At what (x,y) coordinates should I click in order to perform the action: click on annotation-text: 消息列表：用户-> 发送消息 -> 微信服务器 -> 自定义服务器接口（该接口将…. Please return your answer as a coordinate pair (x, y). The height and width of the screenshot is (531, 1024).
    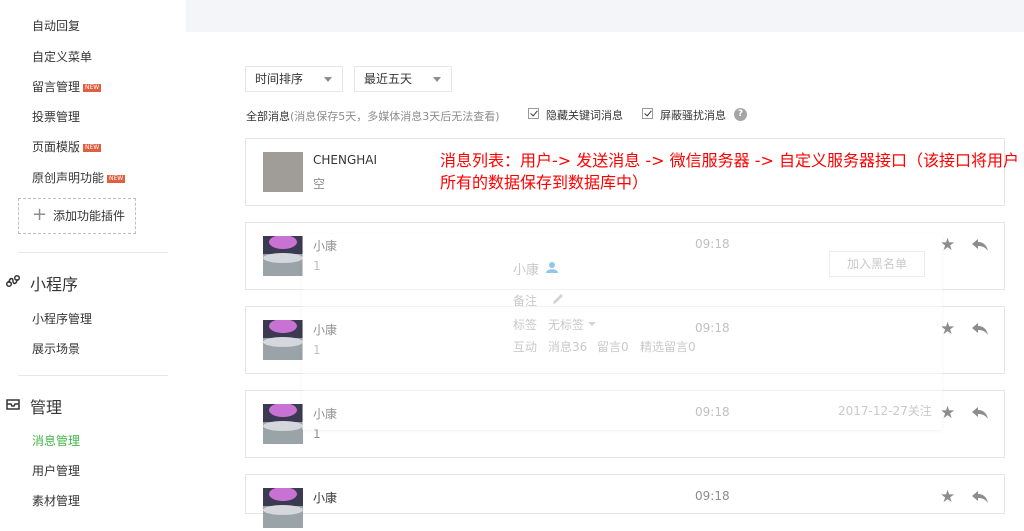
    Looking at the image, I should click on (729, 171).